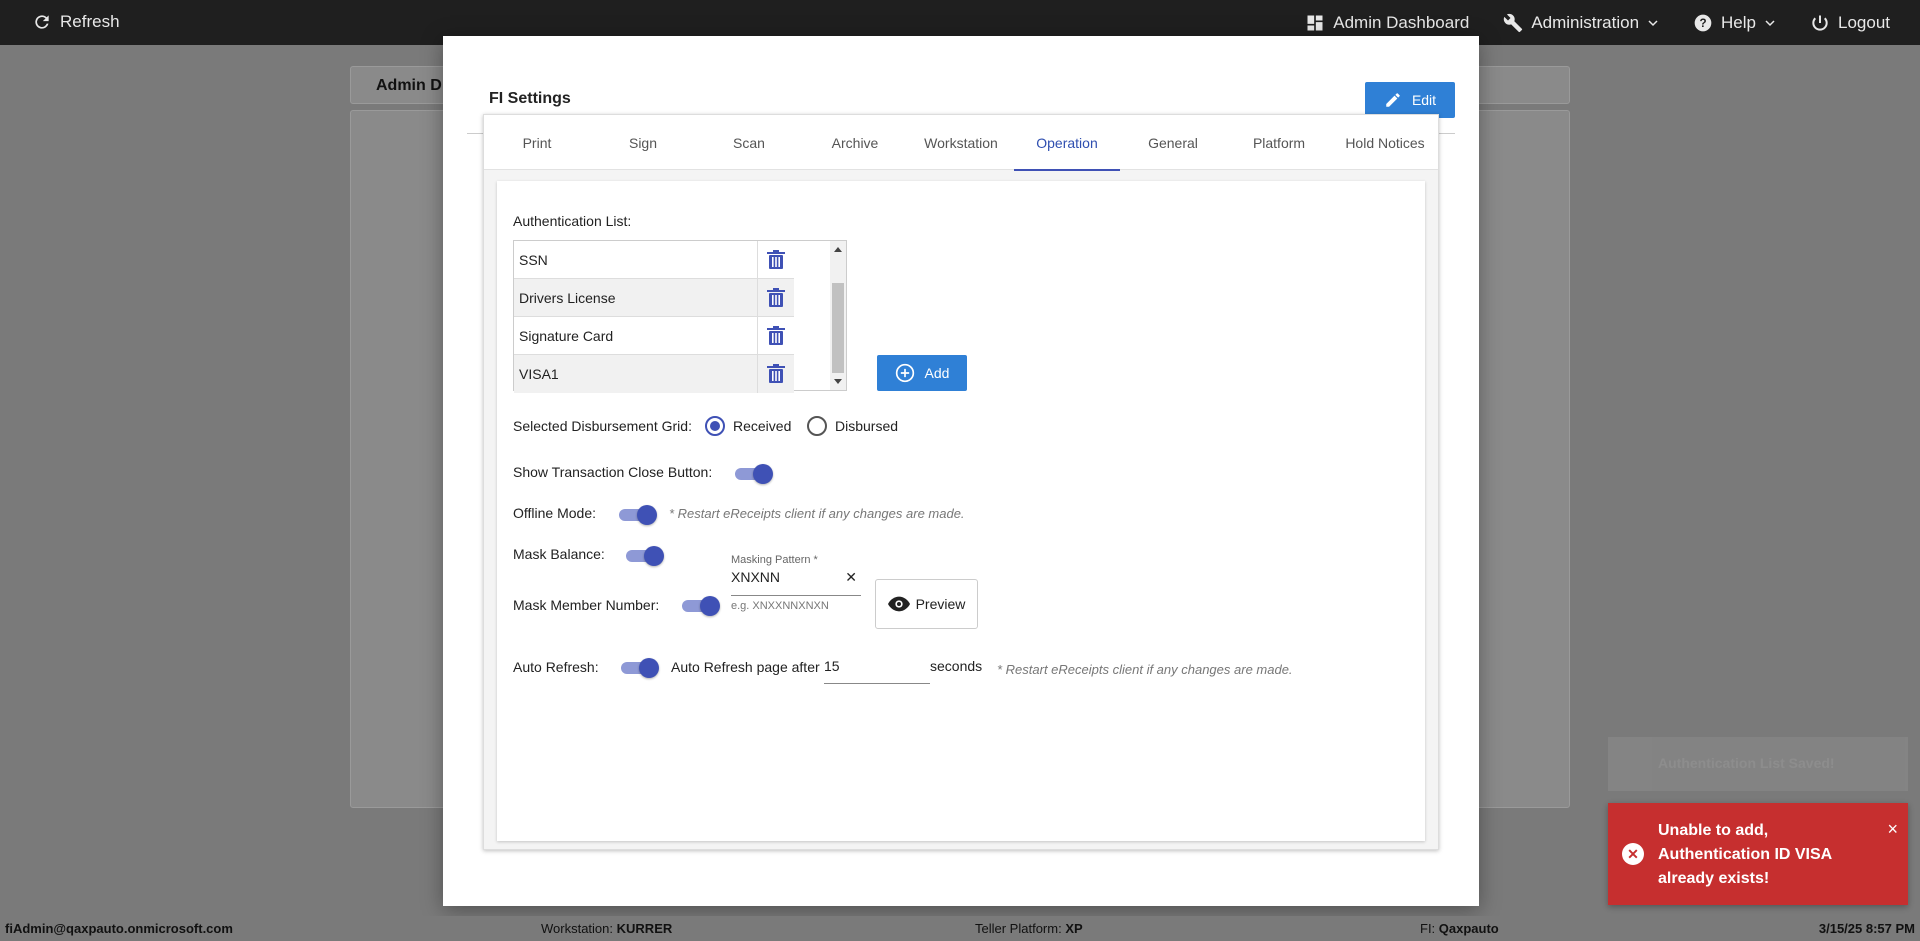 The width and height of the screenshot is (1920, 941). What do you see at coordinates (572, 221) in the screenshot?
I see `authentication-list-label: Authentication List:` at bounding box center [572, 221].